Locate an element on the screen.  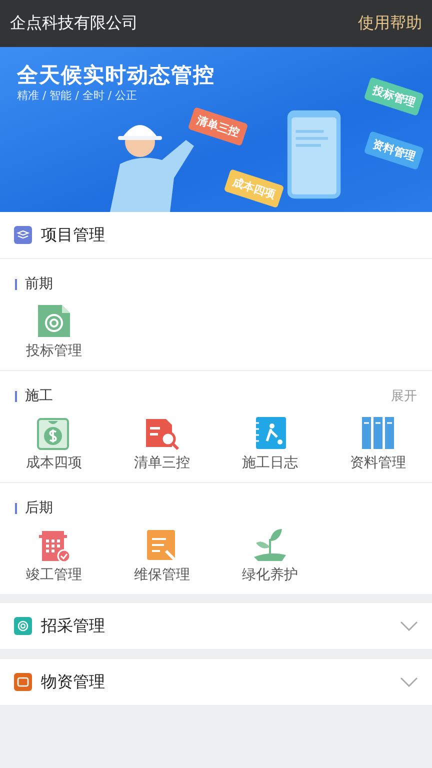
menu-item: 清单三控 is located at coordinates (162, 443).